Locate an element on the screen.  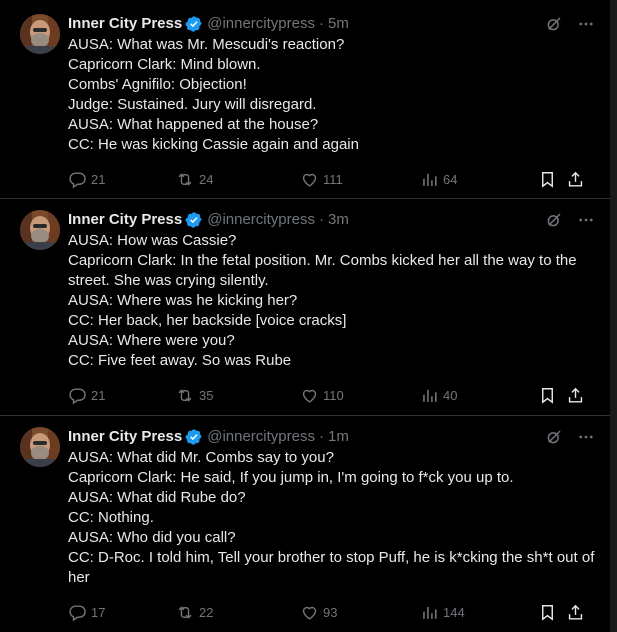
tweet-text-line: AUSA: Where was he kicking her? is located at coordinates (183, 300).